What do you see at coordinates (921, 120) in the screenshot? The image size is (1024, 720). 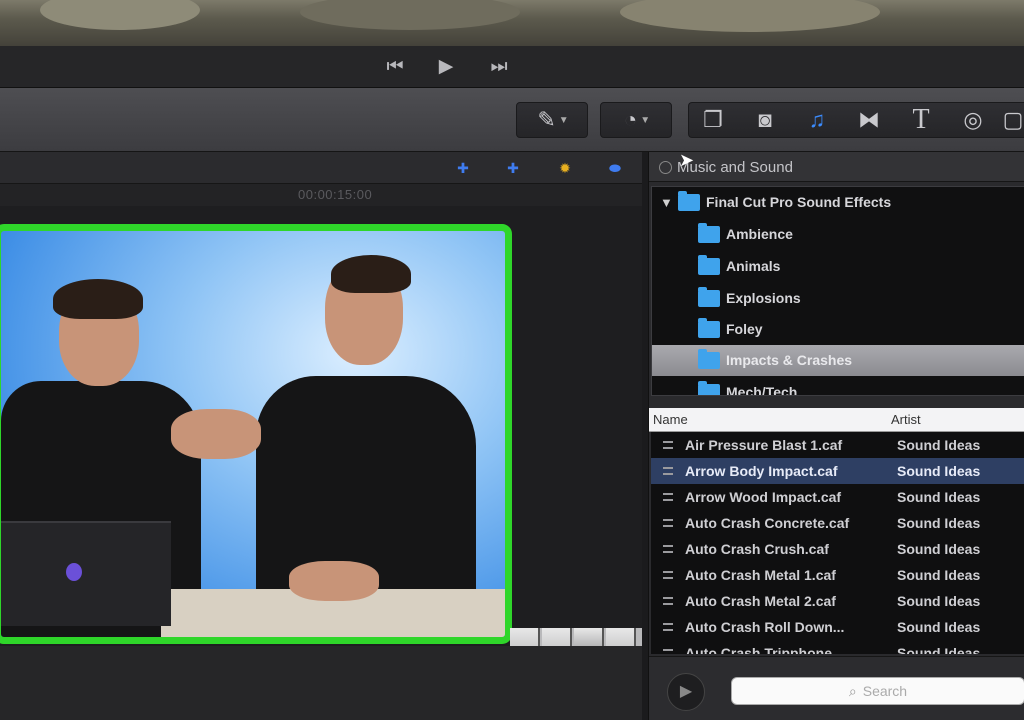 I see `titles-icon: T` at bounding box center [921, 120].